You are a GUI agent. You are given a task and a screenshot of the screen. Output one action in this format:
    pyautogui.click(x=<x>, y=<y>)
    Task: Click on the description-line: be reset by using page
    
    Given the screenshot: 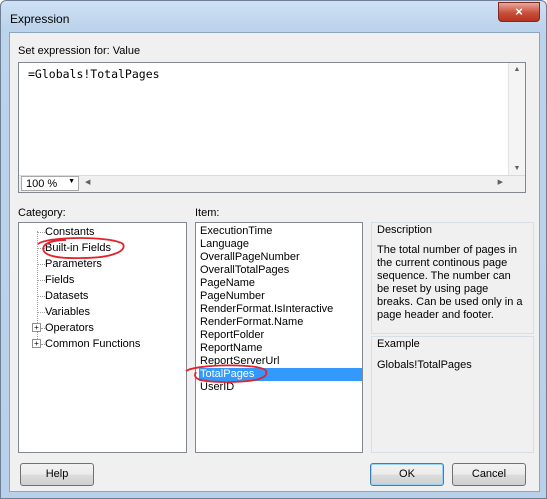 What is the action you would take?
    pyautogui.click(x=433, y=289)
    